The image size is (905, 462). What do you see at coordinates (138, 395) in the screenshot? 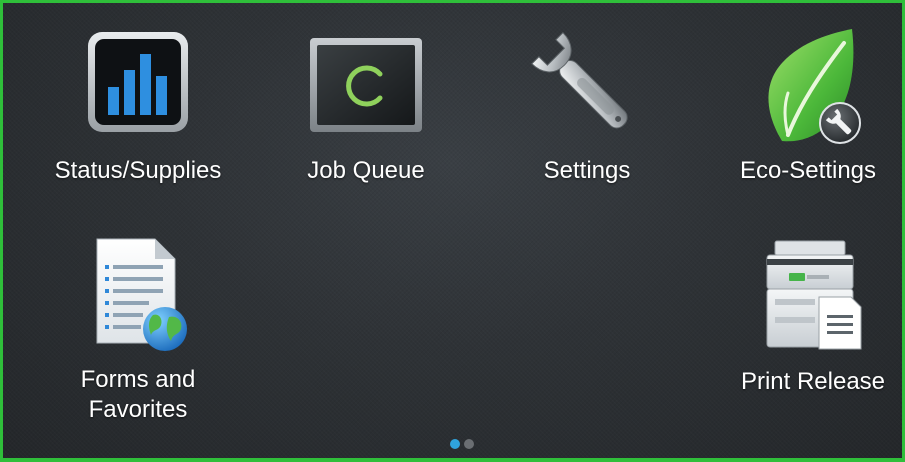
I see `forms-and-favorites-label: Forms and Favorites` at bounding box center [138, 395].